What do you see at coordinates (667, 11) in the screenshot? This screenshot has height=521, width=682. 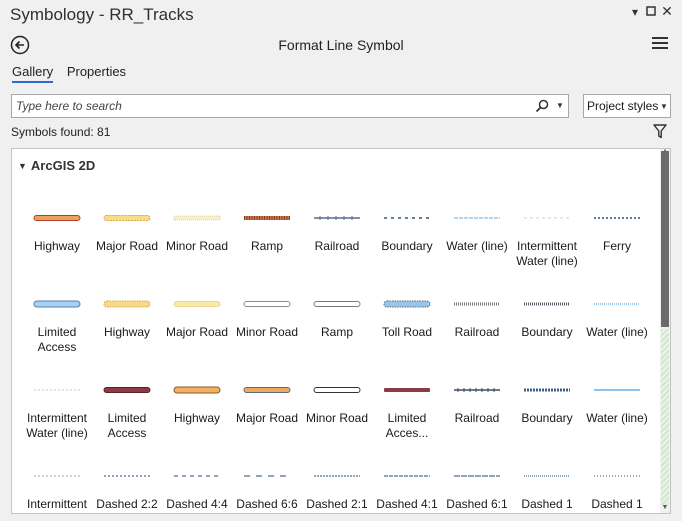 I see `close-icon: ✕` at bounding box center [667, 11].